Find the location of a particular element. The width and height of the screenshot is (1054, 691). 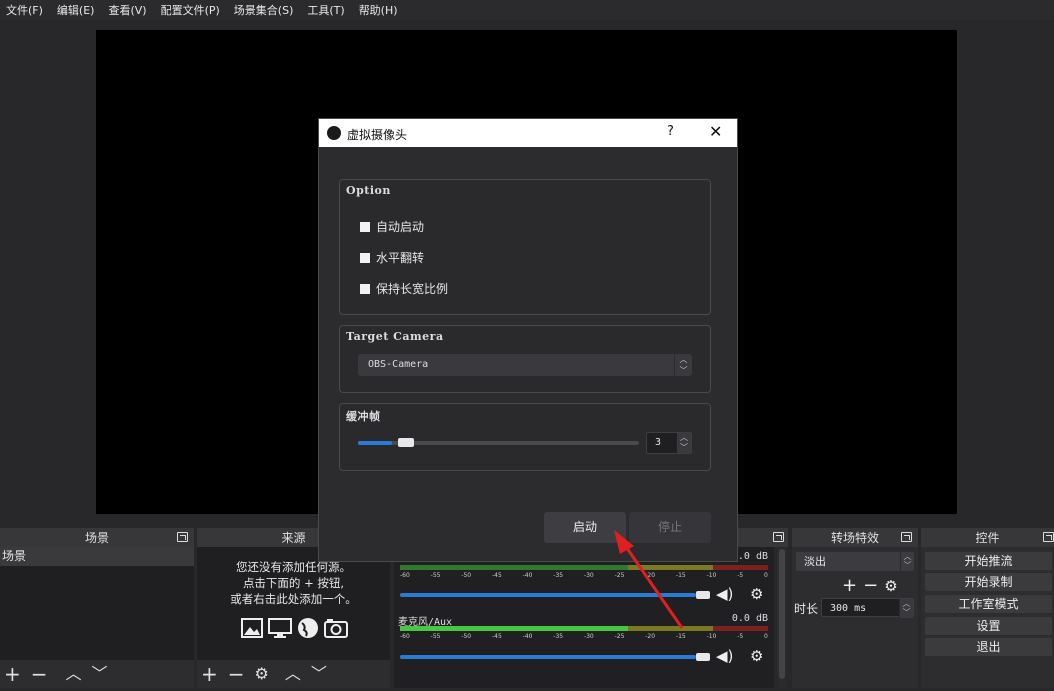

transitions-body: 淡出 ︿ ﹀ +−⚙ 时长 300 ms ︿ ﹀ is located at coordinates (855, 617).